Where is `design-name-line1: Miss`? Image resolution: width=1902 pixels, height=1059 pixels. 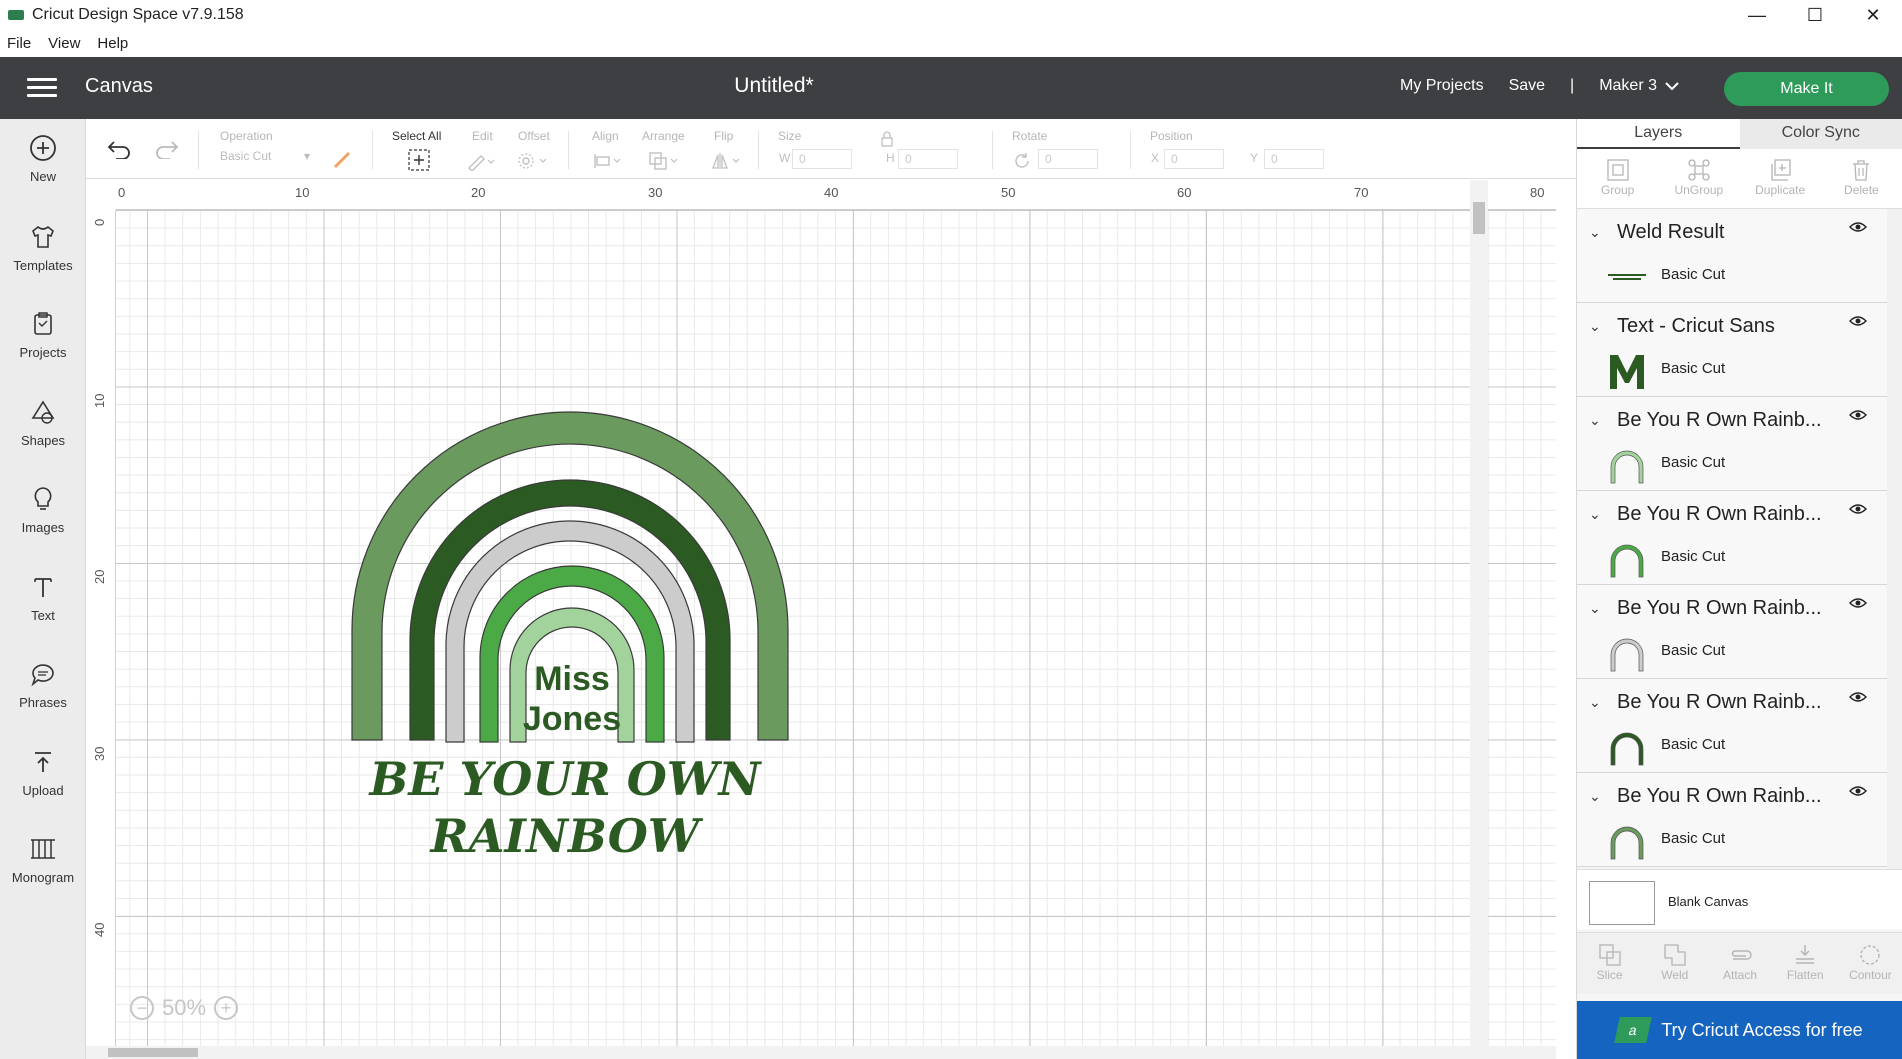 design-name-line1: Miss is located at coordinates (572, 679).